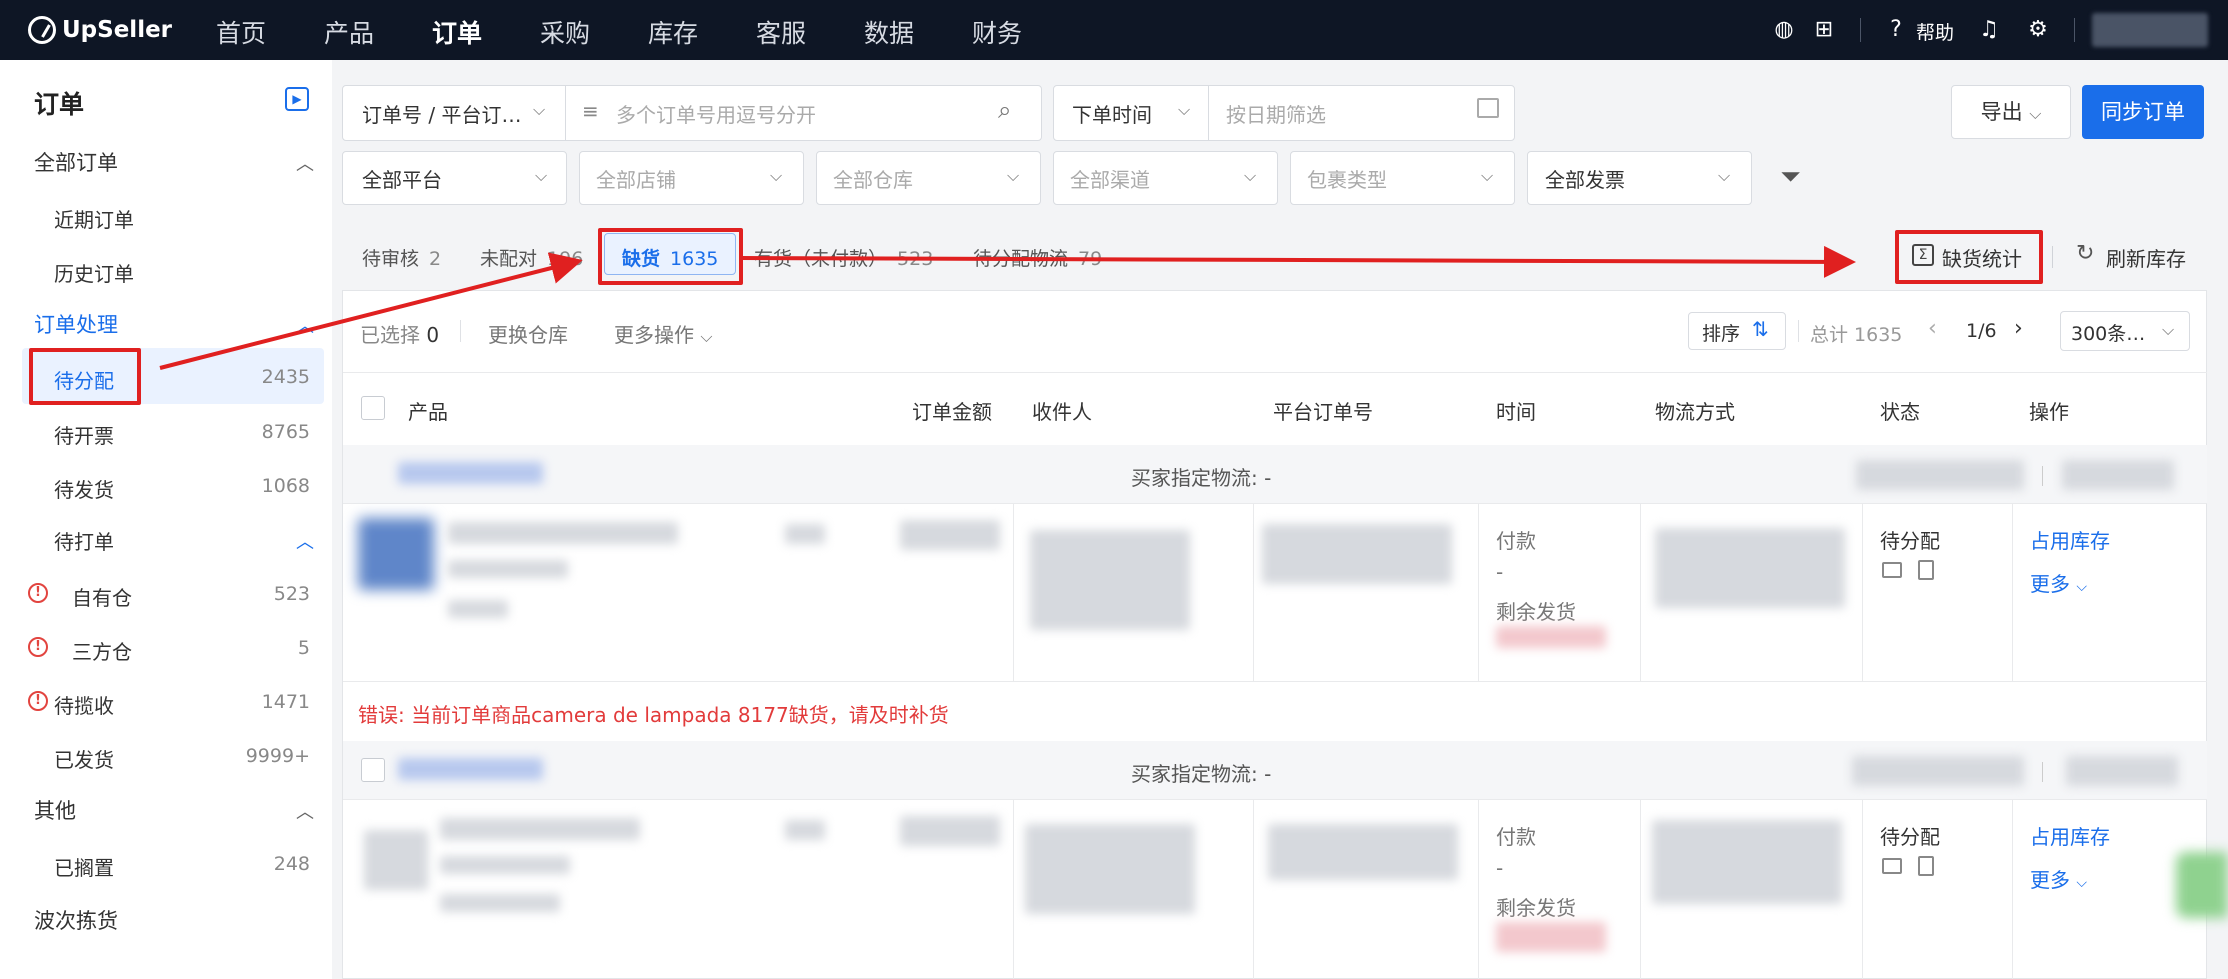  I want to click on annotation-arrows, so click(1007, 307).